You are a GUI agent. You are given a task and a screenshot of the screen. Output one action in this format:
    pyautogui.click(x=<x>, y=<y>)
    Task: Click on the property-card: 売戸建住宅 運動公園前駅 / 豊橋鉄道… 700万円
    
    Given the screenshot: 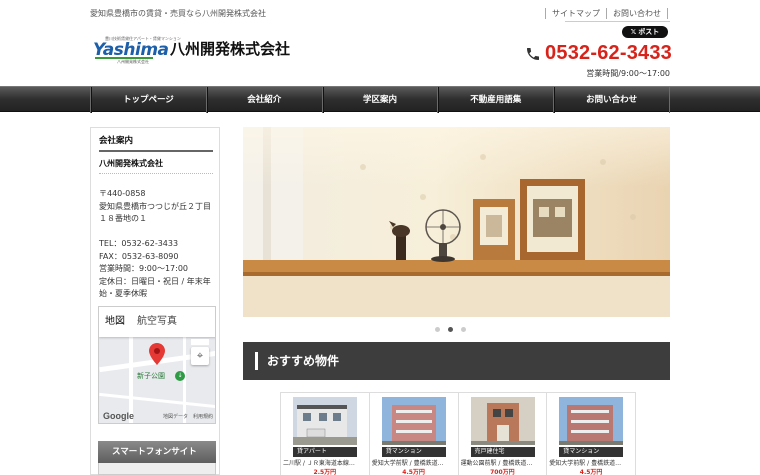 What is the action you would take?
    pyautogui.click(x=503, y=434)
    